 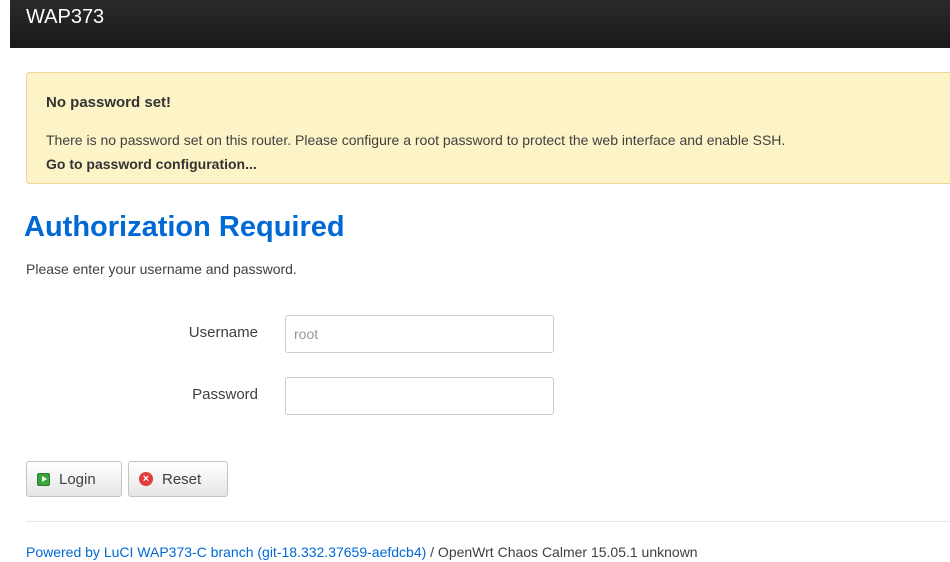 What do you see at coordinates (182, 479) in the screenshot?
I see `reset-button-label: Reset` at bounding box center [182, 479].